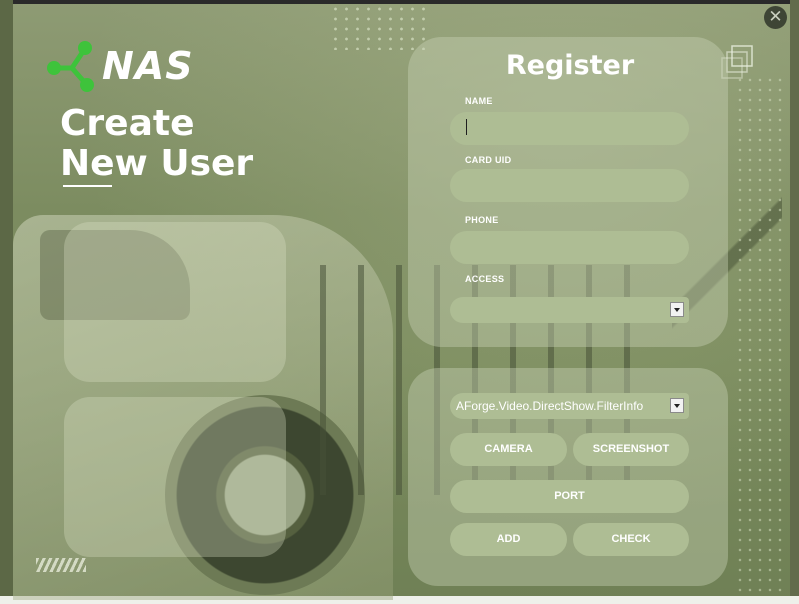 This screenshot has width=799, height=604. What do you see at coordinates (482, 220) in the screenshot?
I see `phone-label: PHONE` at bounding box center [482, 220].